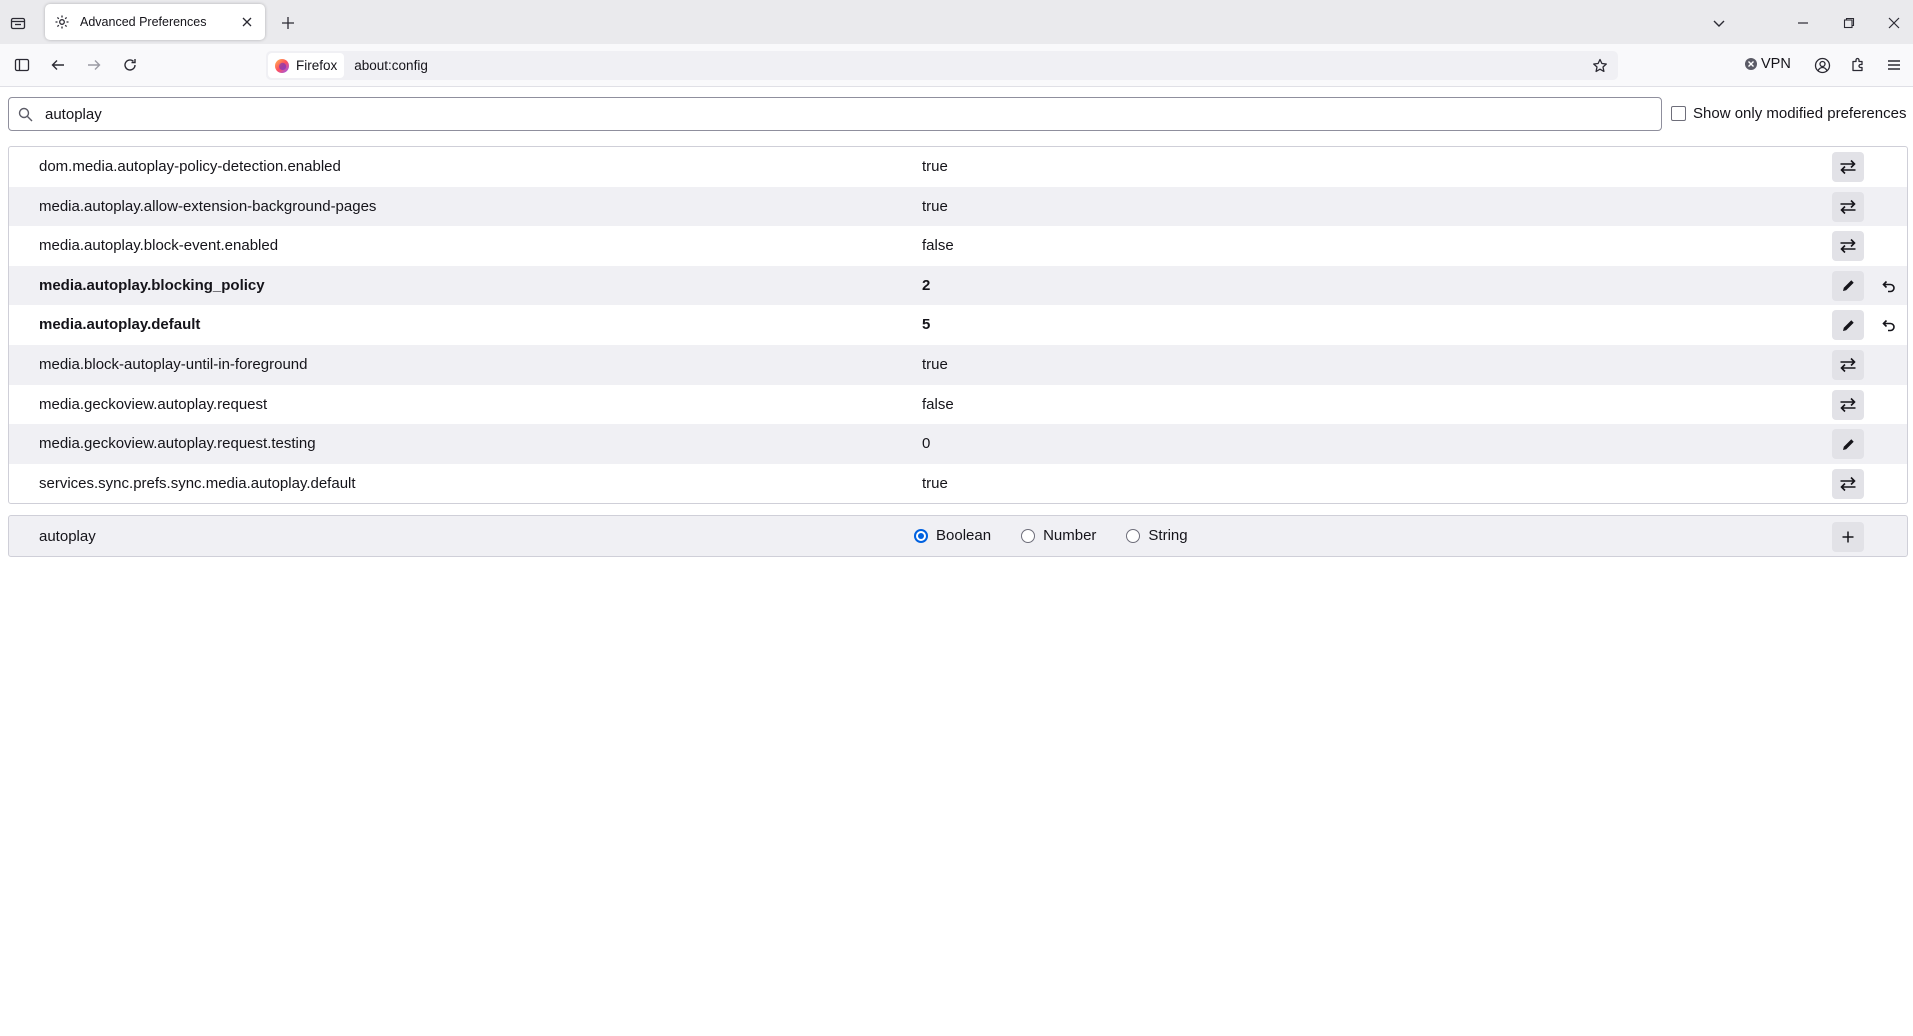 Image resolution: width=1913 pixels, height=1036 pixels. What do you see at coordinates (852, 114) in the screenshot?
I see `search-input` at bounding box center [852, 114].